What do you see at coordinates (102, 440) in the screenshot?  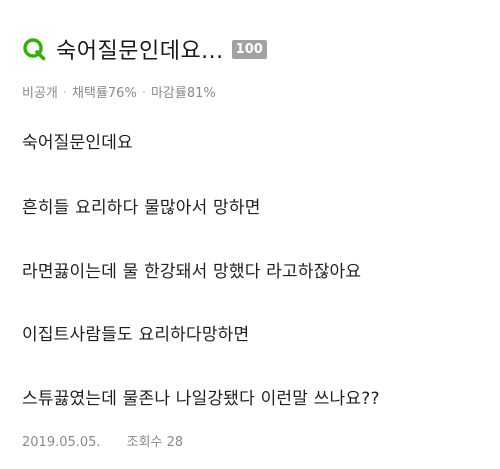 I see `post-footer: 2019.05.05. 조회수 28` at bounding box center [102, 440].